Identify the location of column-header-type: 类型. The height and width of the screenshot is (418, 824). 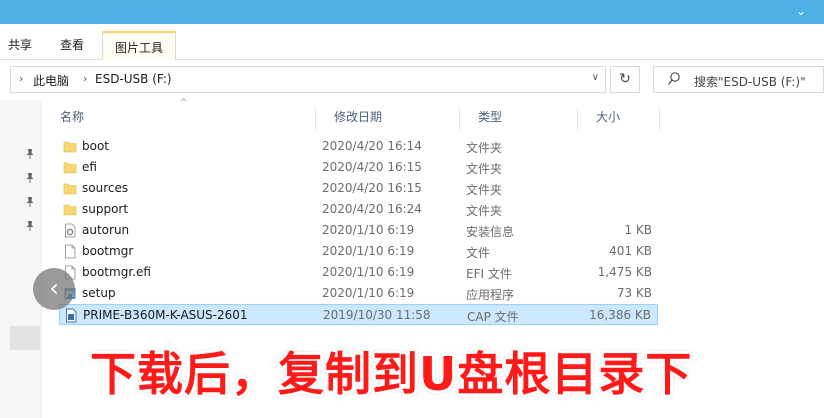
(519, 119).